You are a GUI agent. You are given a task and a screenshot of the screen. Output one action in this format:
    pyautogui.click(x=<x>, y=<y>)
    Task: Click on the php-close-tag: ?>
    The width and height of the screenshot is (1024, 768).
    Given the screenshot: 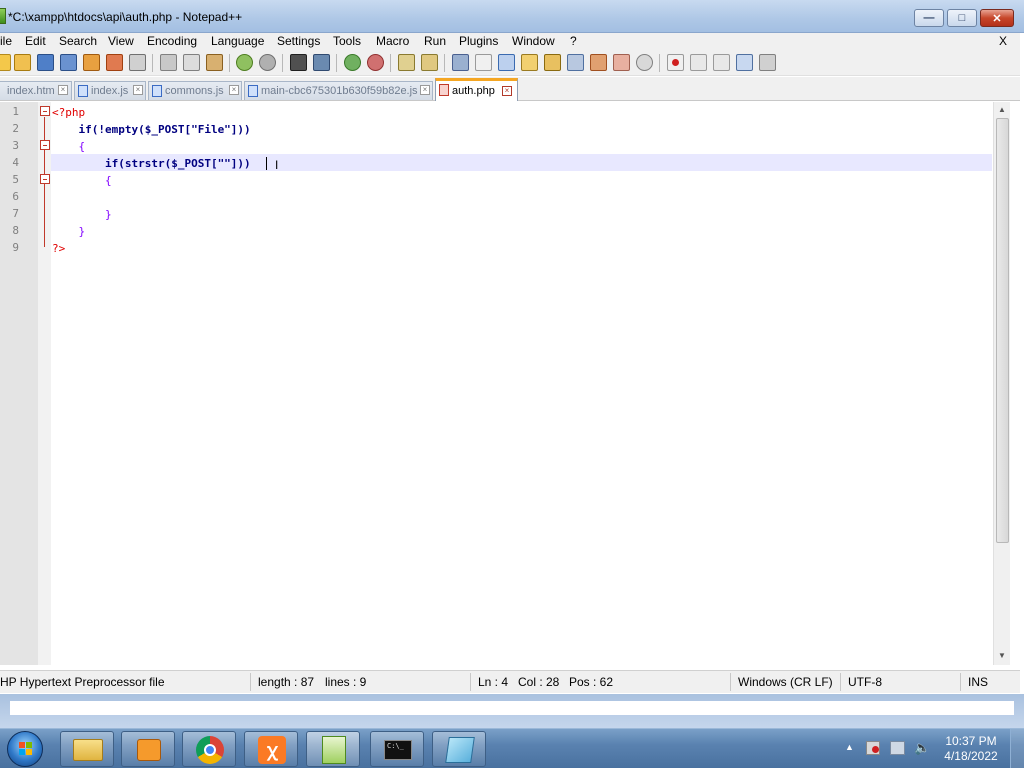 What is the action you would take?
    pyautogui.click(x=59, y=248)
    